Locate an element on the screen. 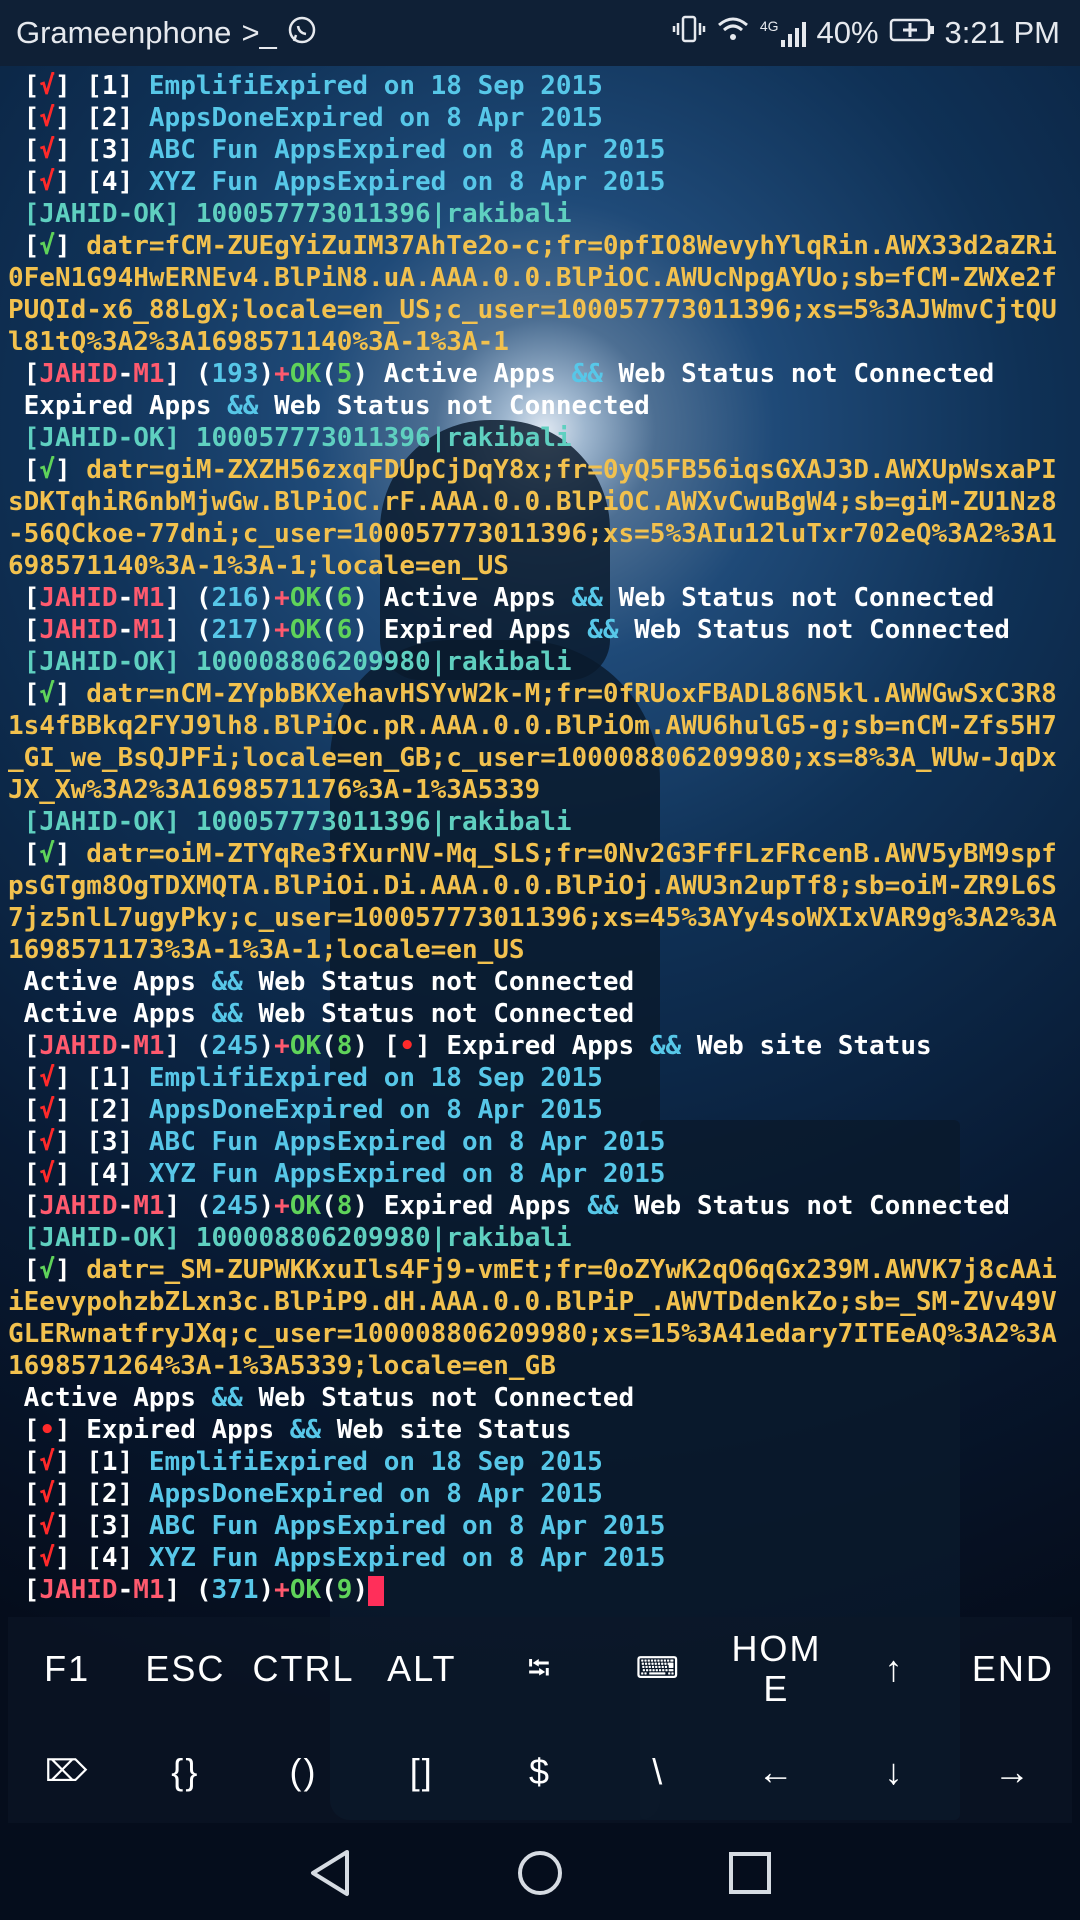  arrow-down-icon: ↓ is located at coordinates (895, 1771).